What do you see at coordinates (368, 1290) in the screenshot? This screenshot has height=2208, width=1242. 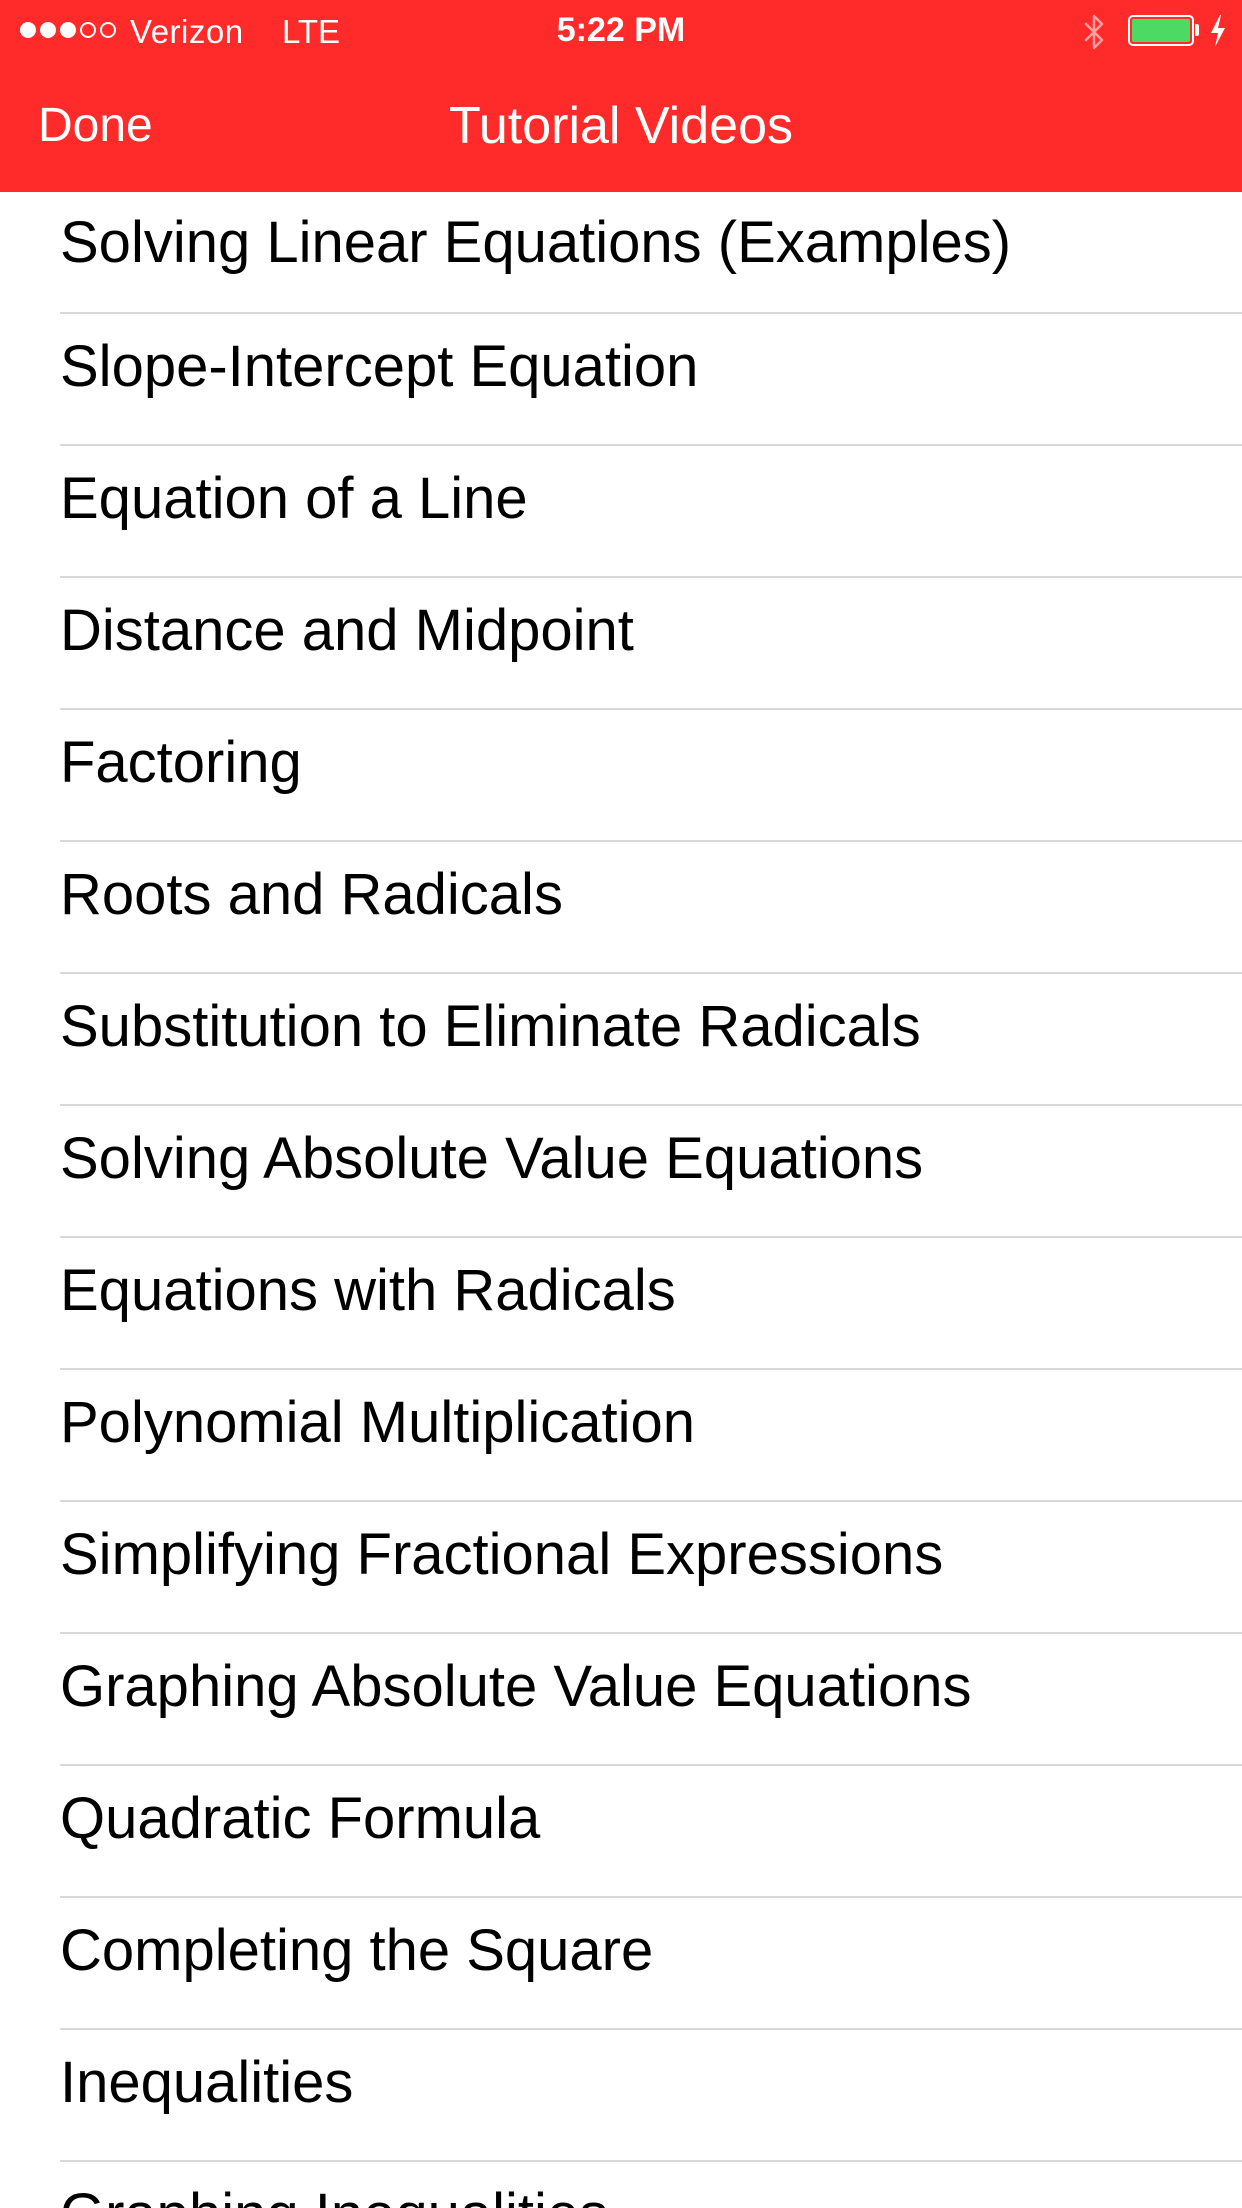 I see `list-item-label: Equations with Radicals` at bounding box center [368, 1290].